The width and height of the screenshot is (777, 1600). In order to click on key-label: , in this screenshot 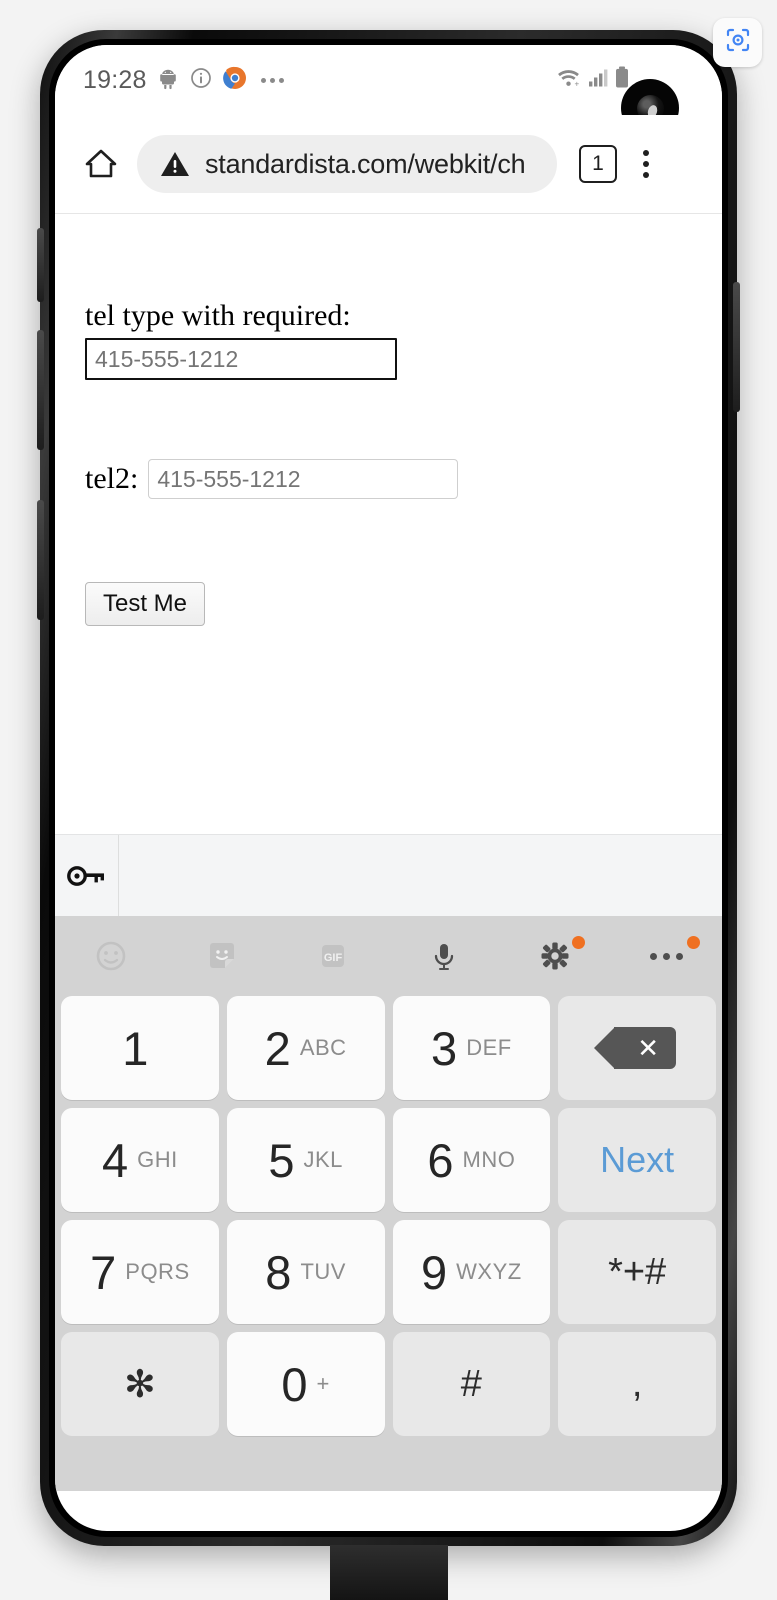, I will do `click(637, 1383)`.